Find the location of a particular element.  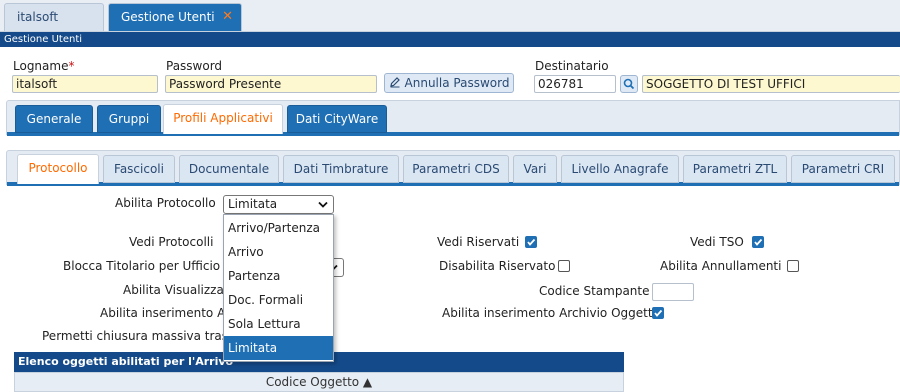

option-doc-formali: Doc. Formali is located at coordinates (278, 300).